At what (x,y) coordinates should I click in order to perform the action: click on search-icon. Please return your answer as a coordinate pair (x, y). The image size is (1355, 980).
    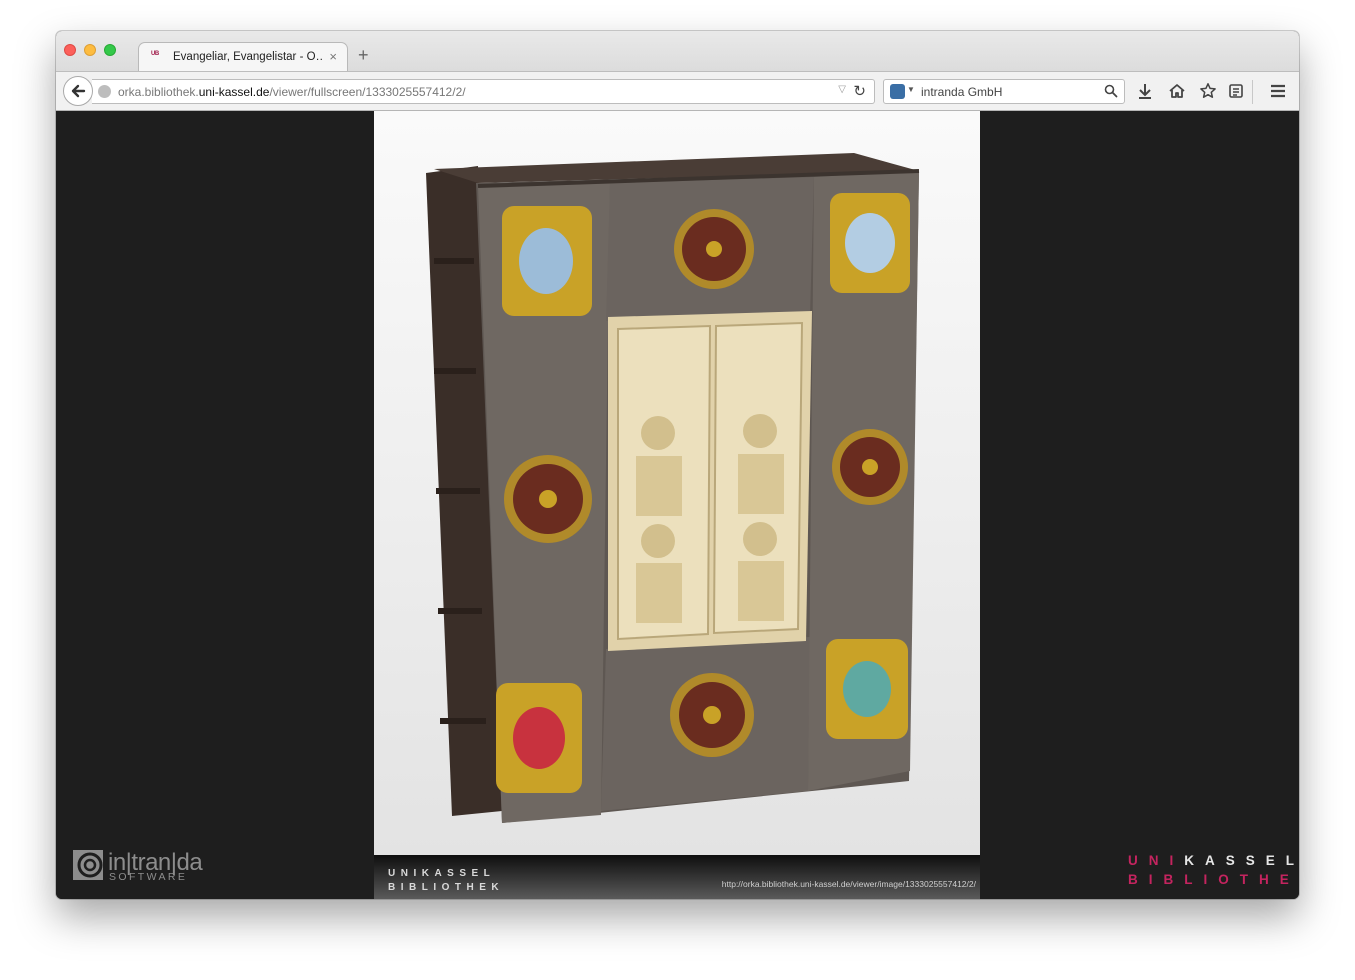
    Looking at the image, I should click on (1111, 91).